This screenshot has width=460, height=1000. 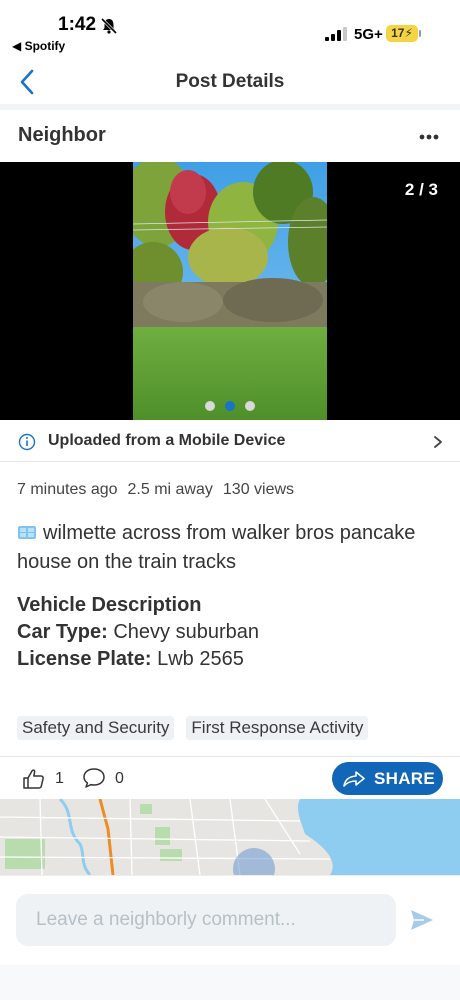 What do you see at coordinates (230, 28) in the screenshot?
I see `status-bar: 1:42 ◀ Spotify 5G+ 17⚡` at bounding box center [230, 28].